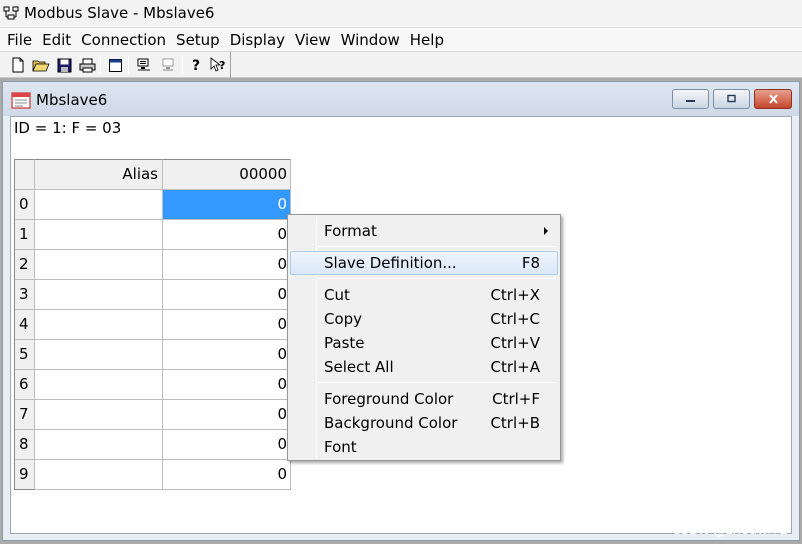 The width and height of the screenshot is (802, 544). I want to click on row-header: 0, so click(24, 205).